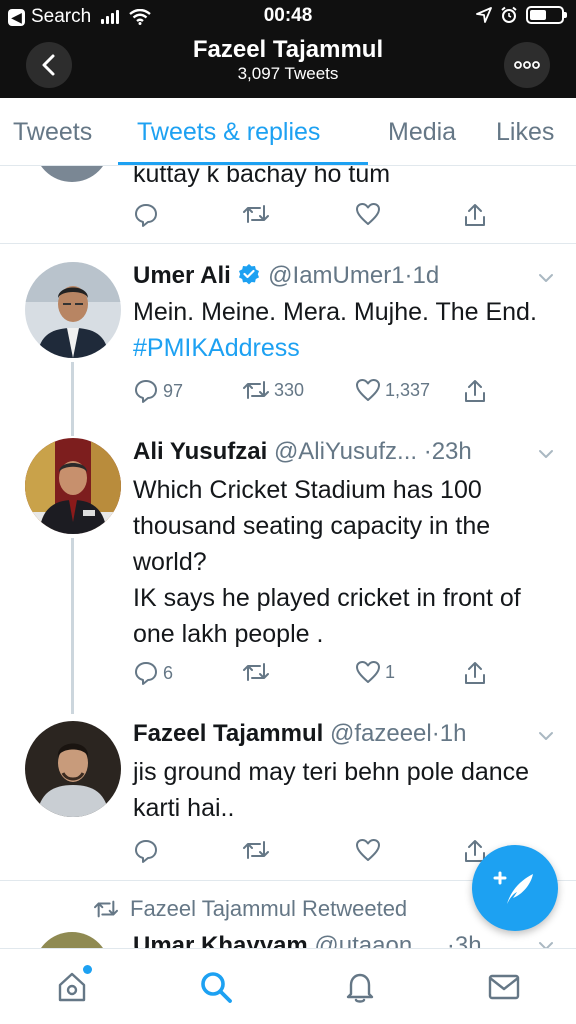  Describe the element at coordinates (408, 389) in the screenshot. I see `like-count: 1,337` at that location.